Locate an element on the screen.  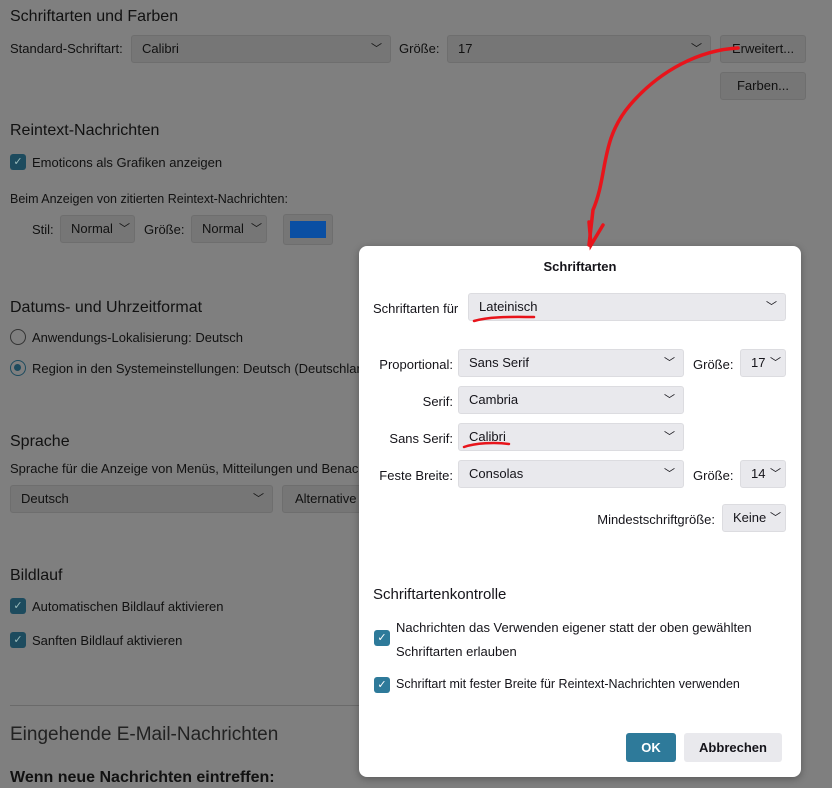
underline-lateinisch is located at coordinates (504, 319).